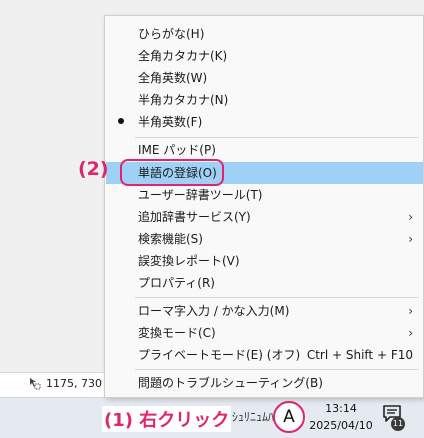 The width and height of the screenshot is (424, 438). Describe the element at coordinates (167, 419) in the screenshot. I see `annotation-step1: (1) 右クリック` at that location.